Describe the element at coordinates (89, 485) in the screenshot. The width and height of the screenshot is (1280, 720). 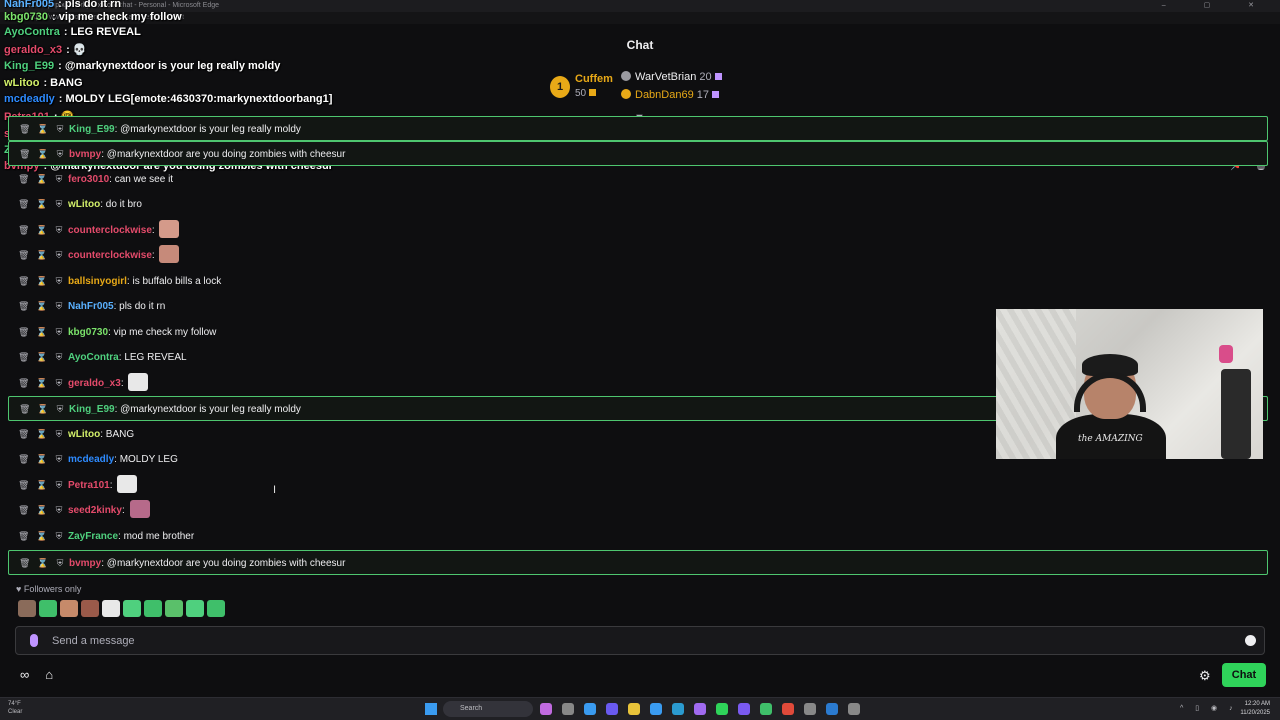
I see `chat-username: Petra101` at that location.